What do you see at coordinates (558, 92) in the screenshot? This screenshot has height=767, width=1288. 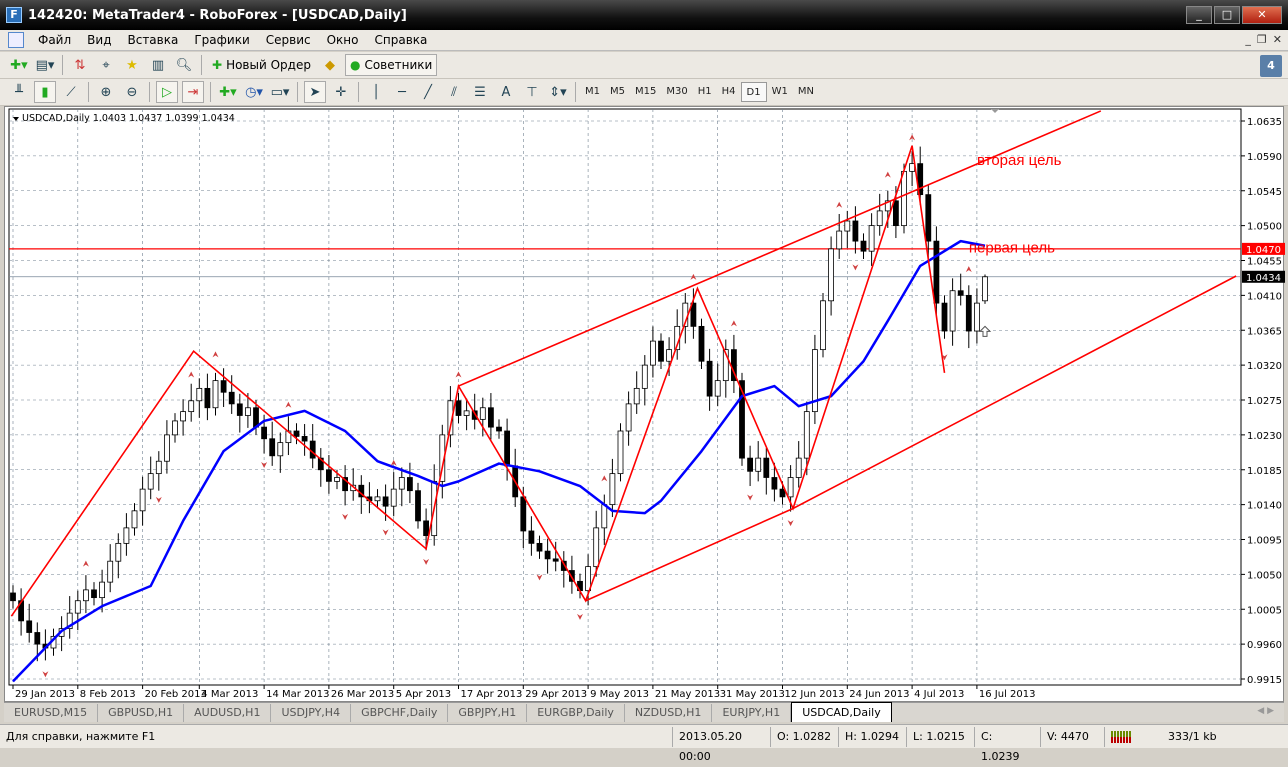 I see `arrows-icon: ⇕▾` at bounding box center [558, 92].